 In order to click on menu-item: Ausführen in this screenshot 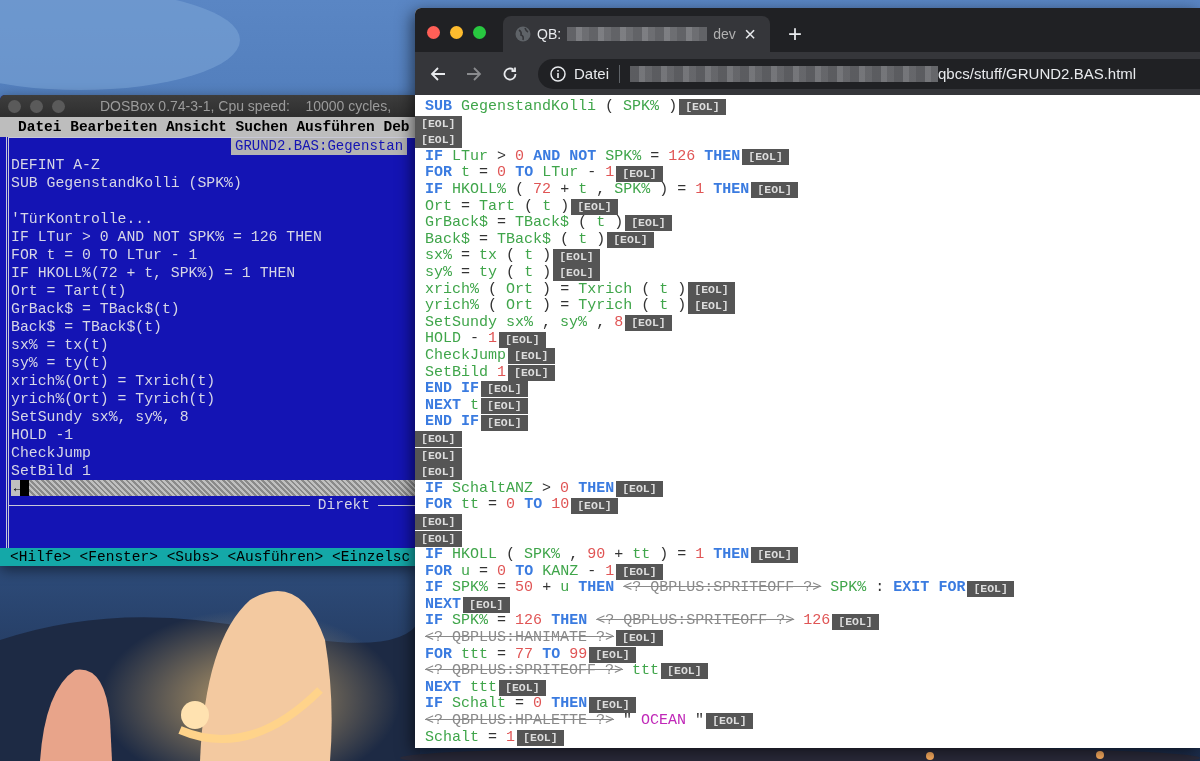, I will do `click(335, 127)`.